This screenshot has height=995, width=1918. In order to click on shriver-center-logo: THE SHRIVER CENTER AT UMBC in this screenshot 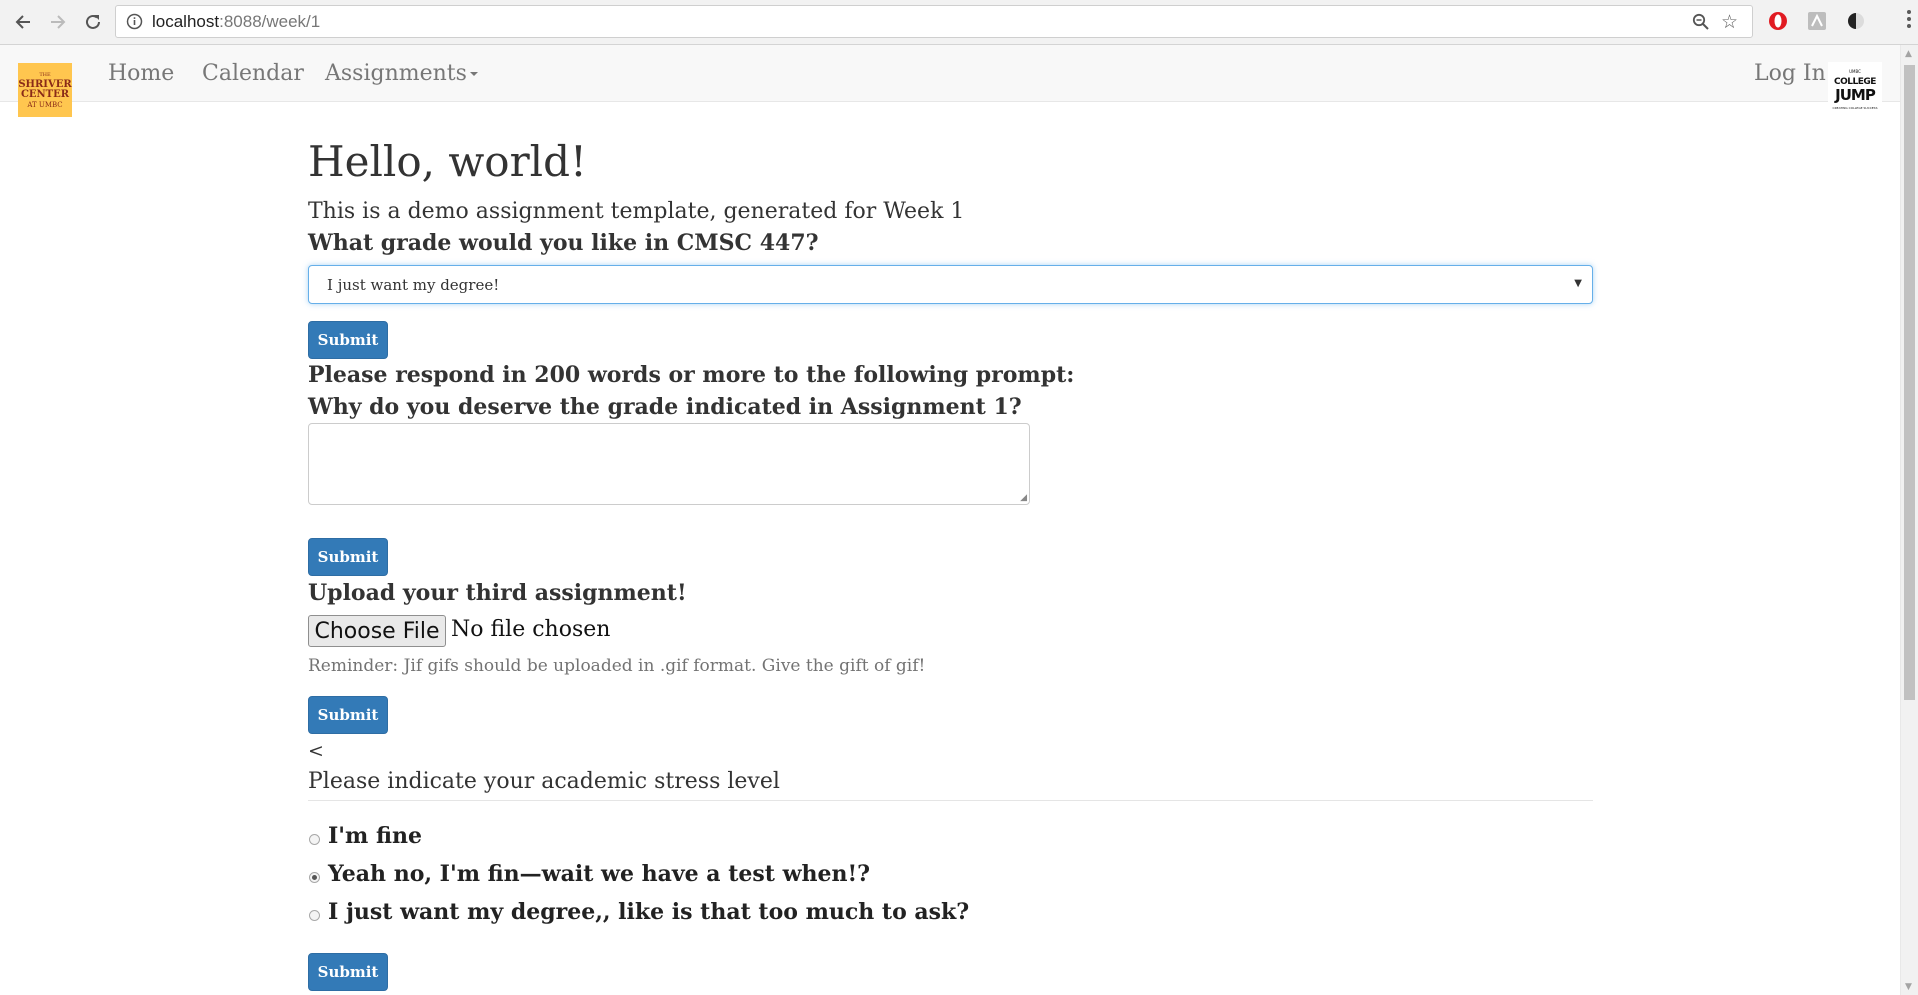, I will do `click(45, 90)`.